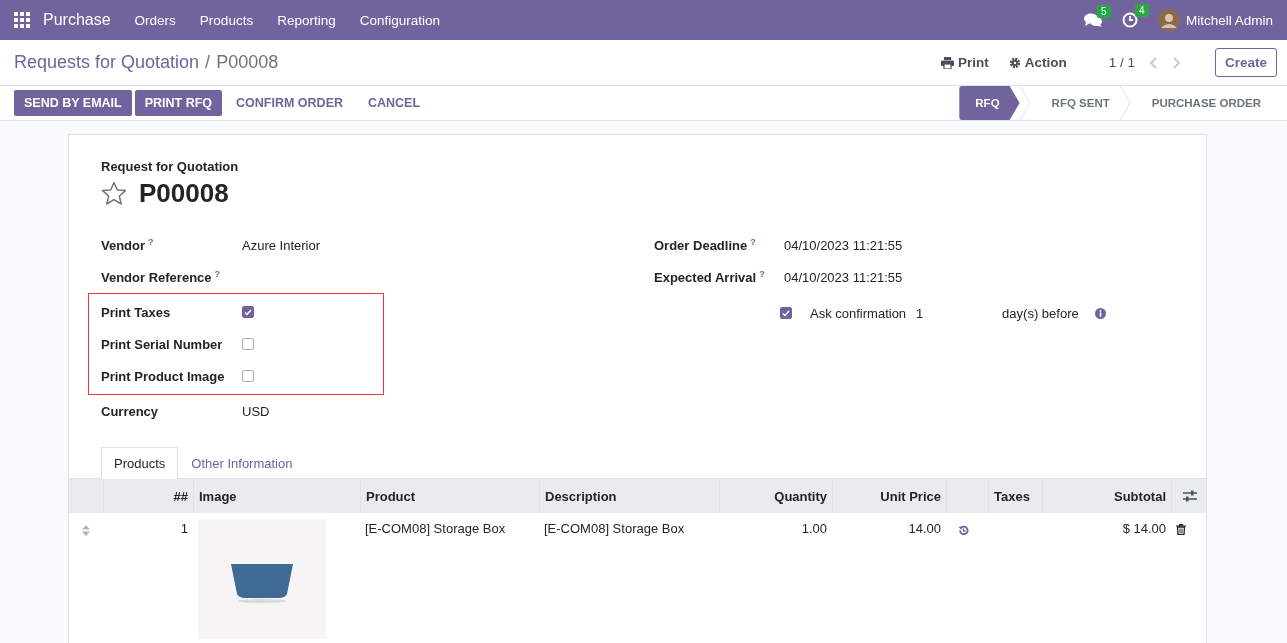  What do you see at coordinates (1100, 313) in the screenshot?
I see `info-icon` at bounding box center [1100, 313].